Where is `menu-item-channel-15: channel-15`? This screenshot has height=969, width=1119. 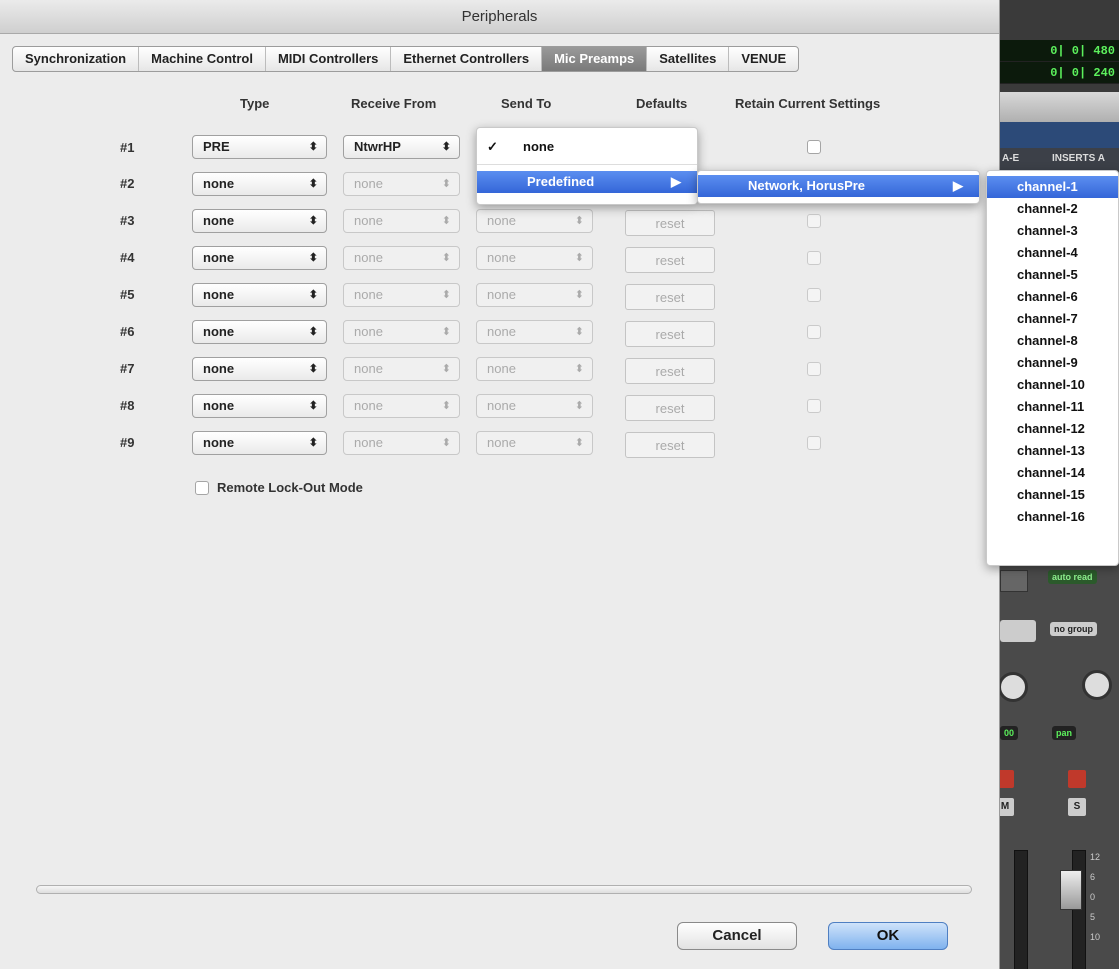 menu-item-channel-15: channel-15 is located at coordinates (1052, 495).